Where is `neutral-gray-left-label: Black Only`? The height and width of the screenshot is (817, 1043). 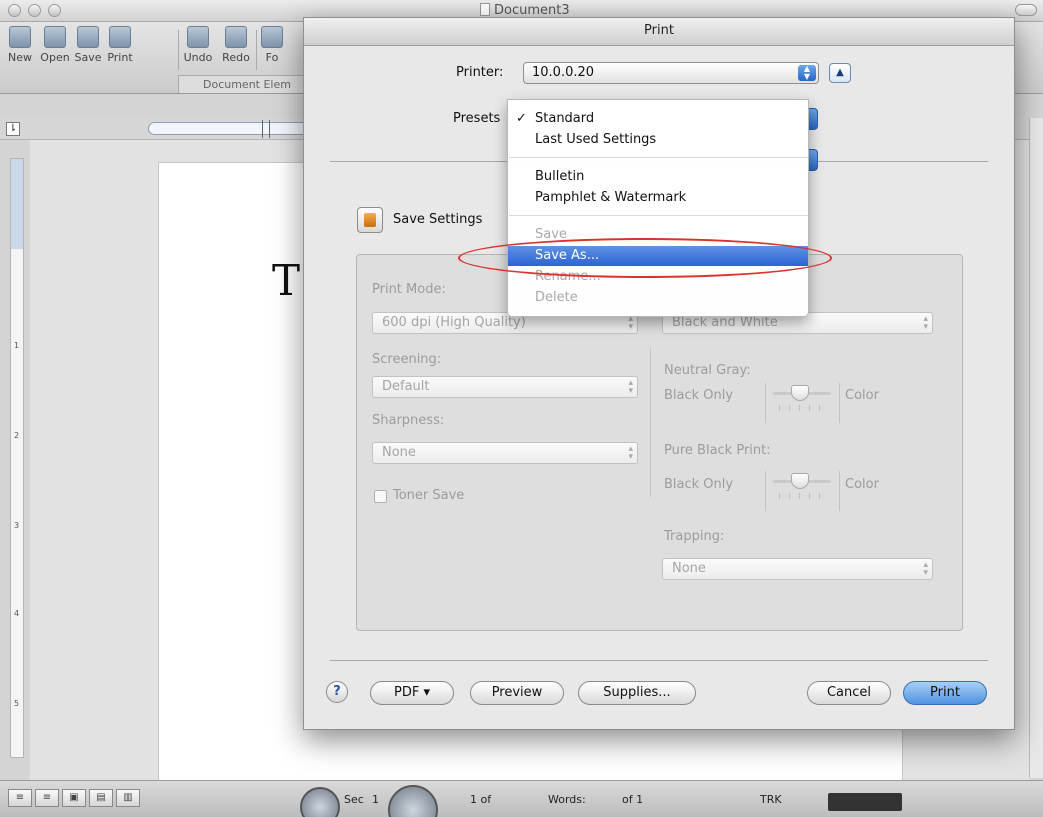 neutral-gray-left-label: Black Only is located at coordinates (699, 395).